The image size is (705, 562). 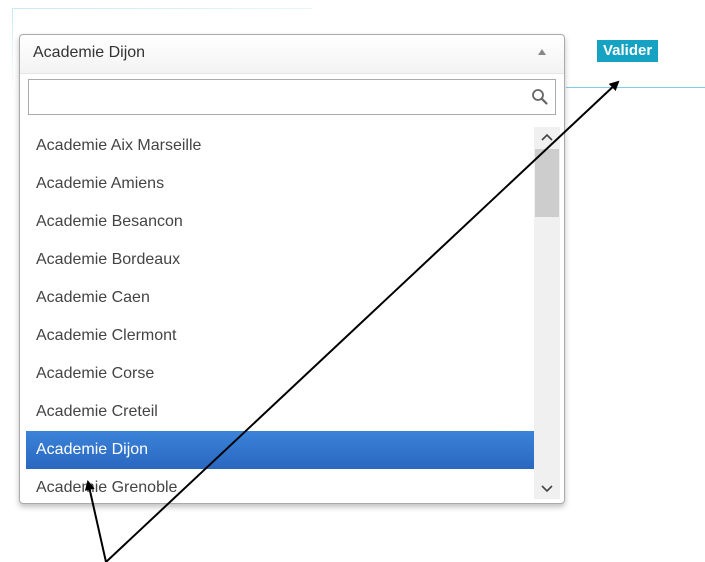 What do you see at coordinates (280, 484) in the screenshot?
I see `list-item: Academie Grenoble` at bounding box center [280, 484].